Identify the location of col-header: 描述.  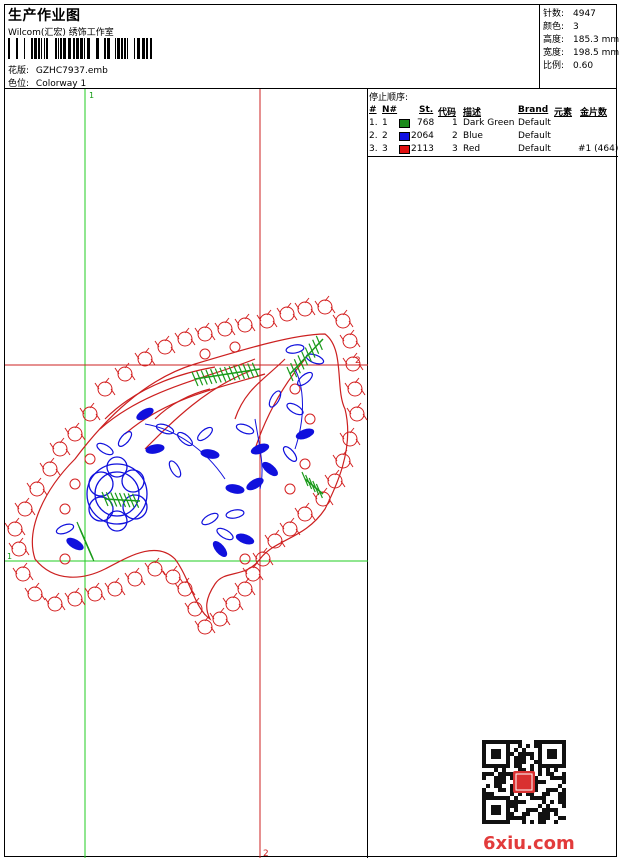
(472, 113).